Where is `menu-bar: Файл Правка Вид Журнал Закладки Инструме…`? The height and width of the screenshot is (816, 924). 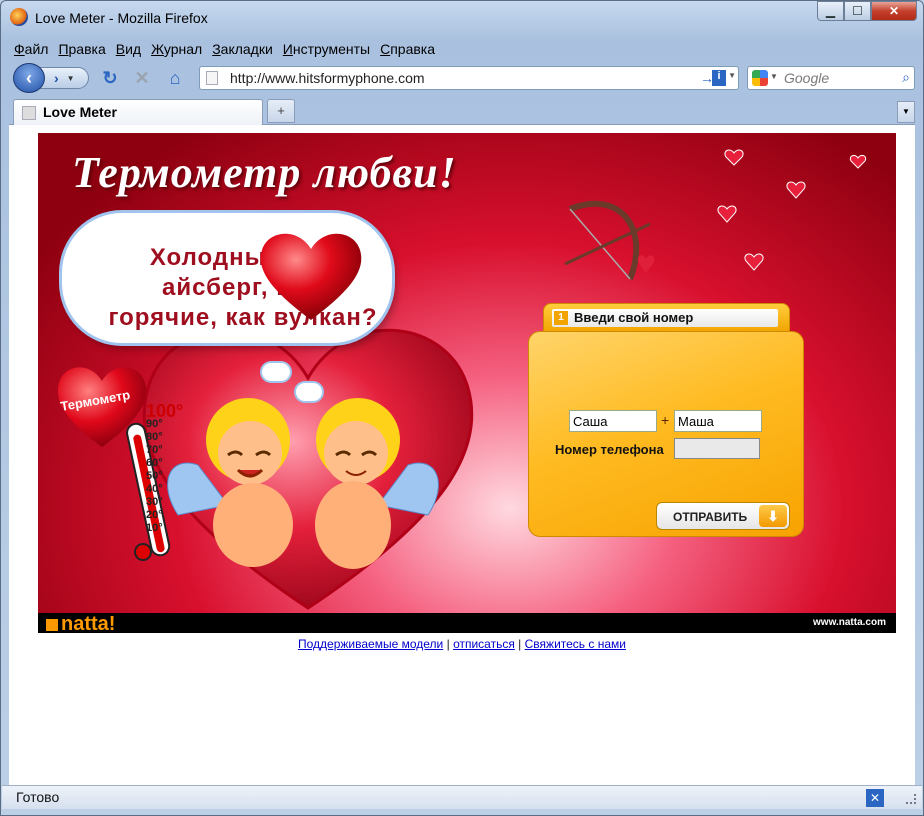
menu-bar: Файл Правка Вид Журнал Закладки Инструме… is located at coordinates (224, 49).